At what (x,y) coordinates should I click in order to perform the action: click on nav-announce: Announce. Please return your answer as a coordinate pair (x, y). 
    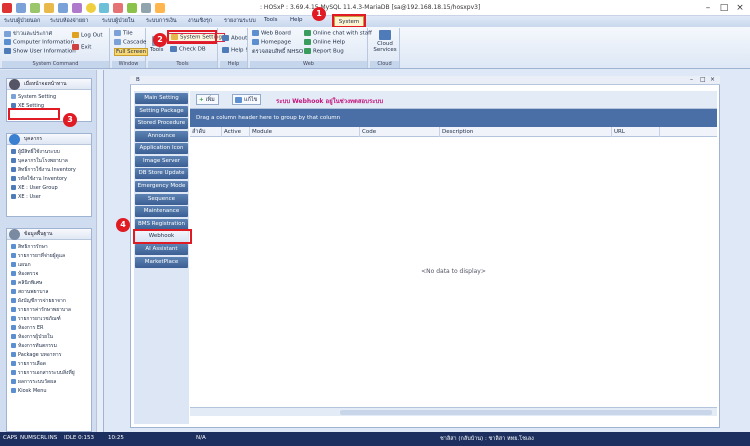
    Looking at the image, I should click on (161, 136).